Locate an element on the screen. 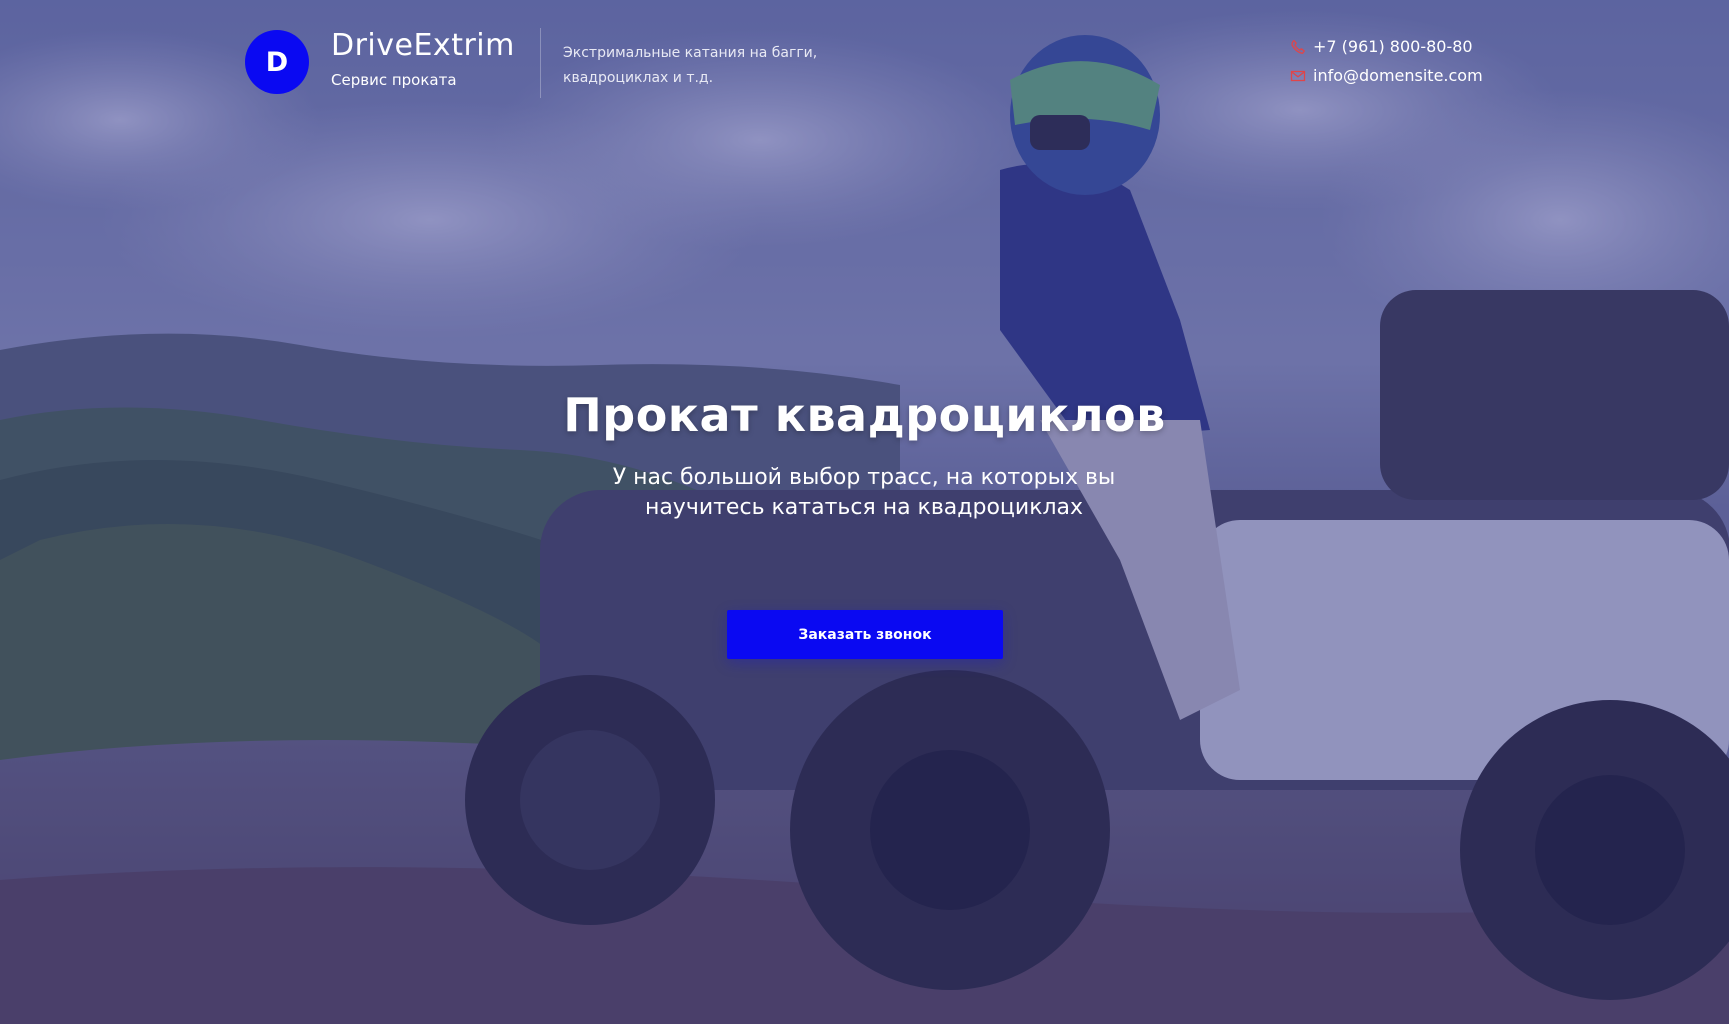  logo-letter: D is located at coordinates (277, 62).